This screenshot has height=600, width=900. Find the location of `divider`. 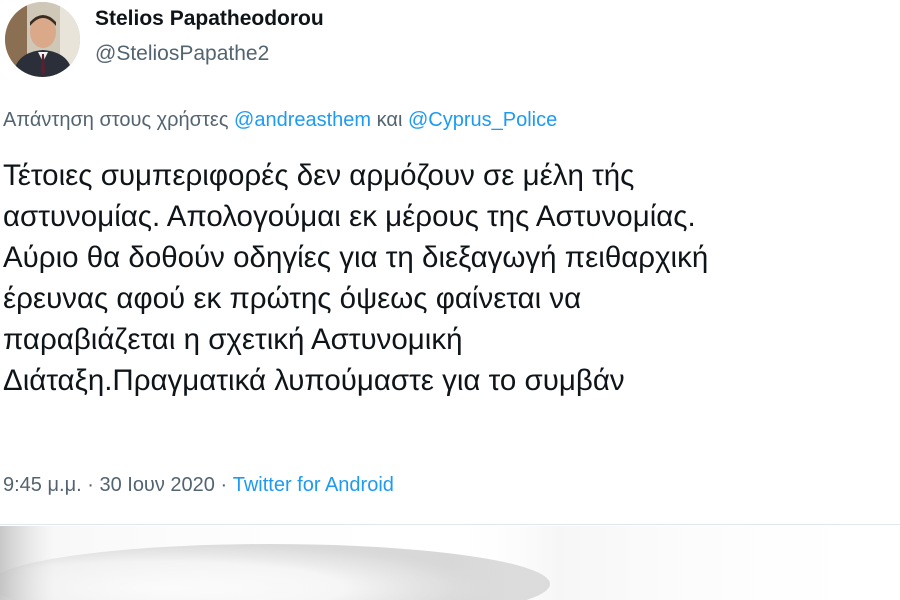

divider is located at coordinates (450, 524).